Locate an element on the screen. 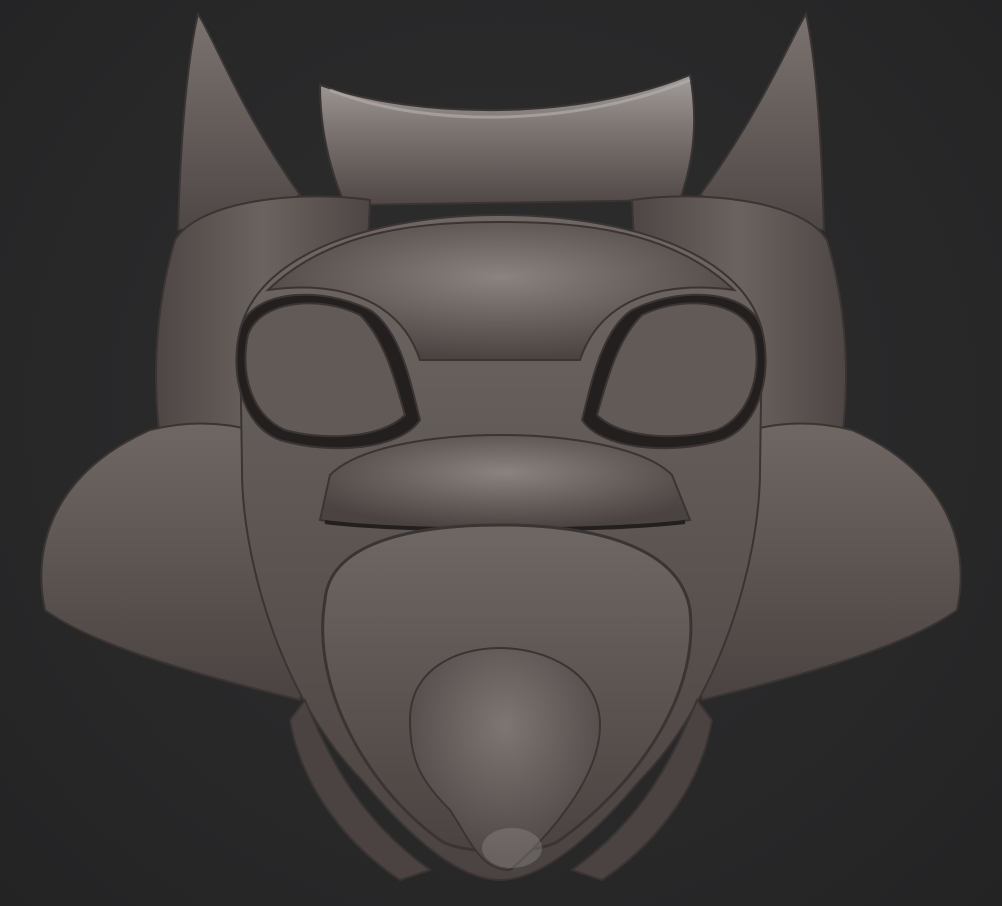  crown-band is located at coordinates (507, 140).